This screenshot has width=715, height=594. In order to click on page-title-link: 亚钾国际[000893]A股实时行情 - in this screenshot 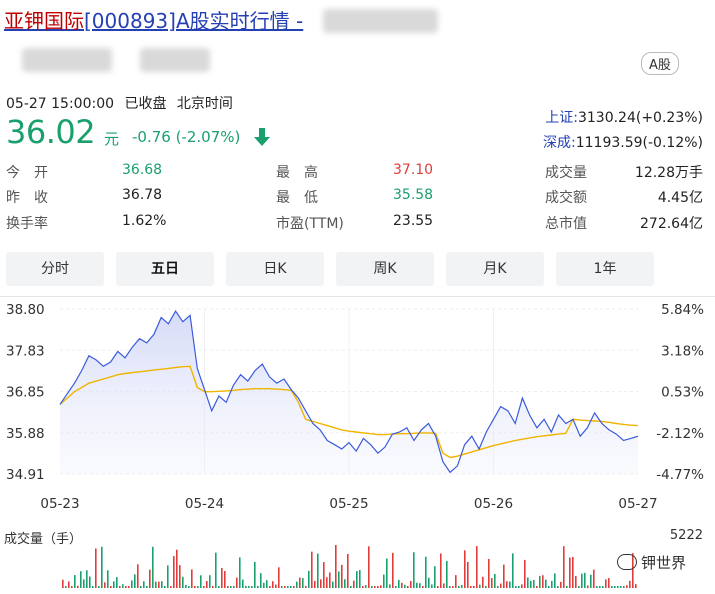, I will do `click(153, 19)`.